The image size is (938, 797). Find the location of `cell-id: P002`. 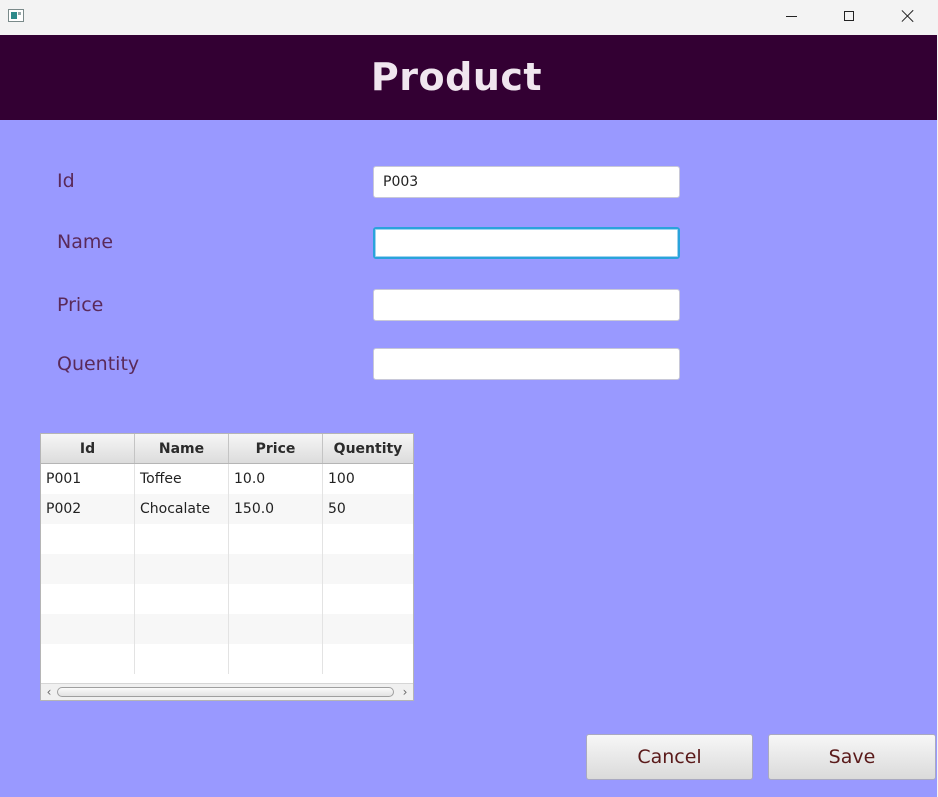

cell-id: P002 is located at coordinates (88, 509).